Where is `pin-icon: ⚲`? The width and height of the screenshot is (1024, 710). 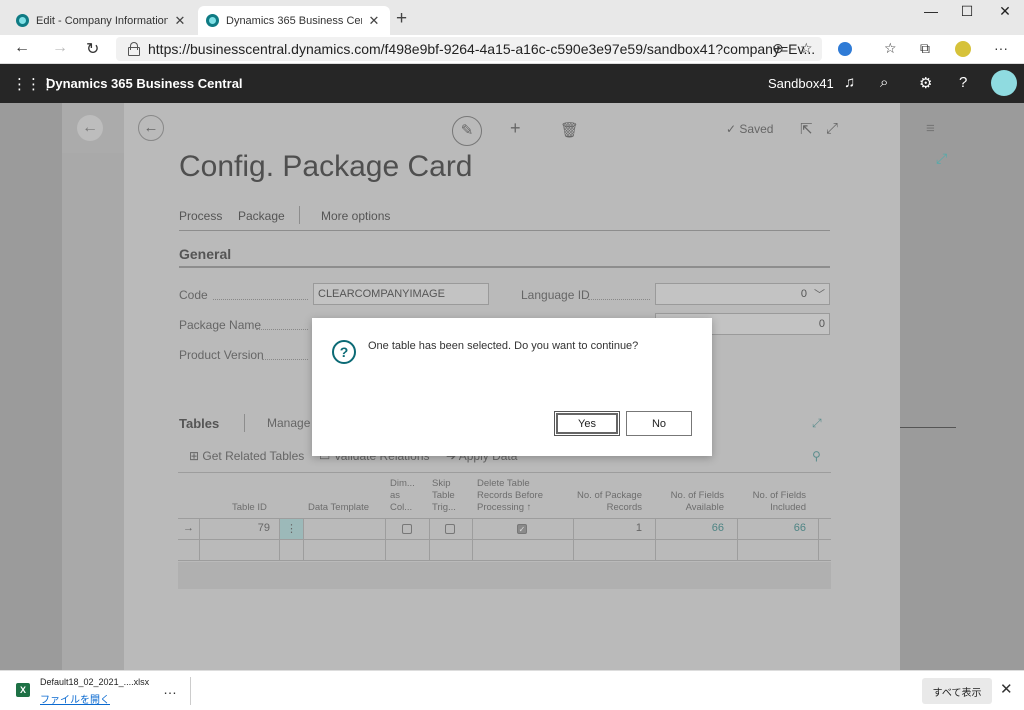
pin-icon: ⚲ is located at coordinates (816, 456).